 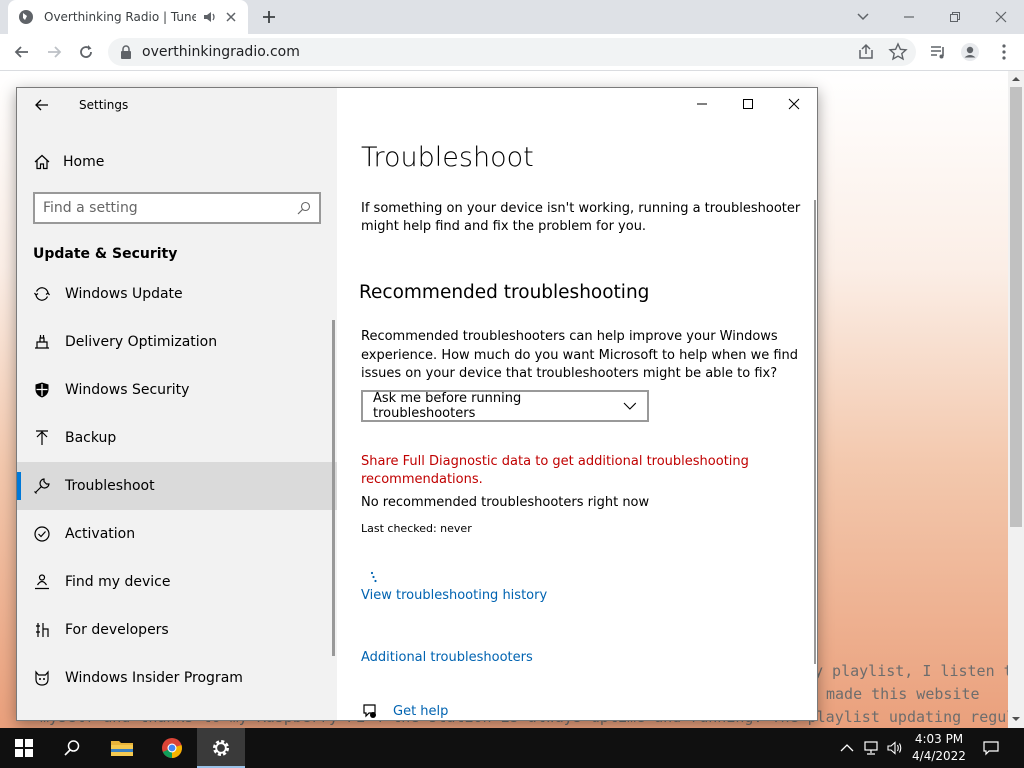 I want to click on share-icon, so click(x=866, y=52).